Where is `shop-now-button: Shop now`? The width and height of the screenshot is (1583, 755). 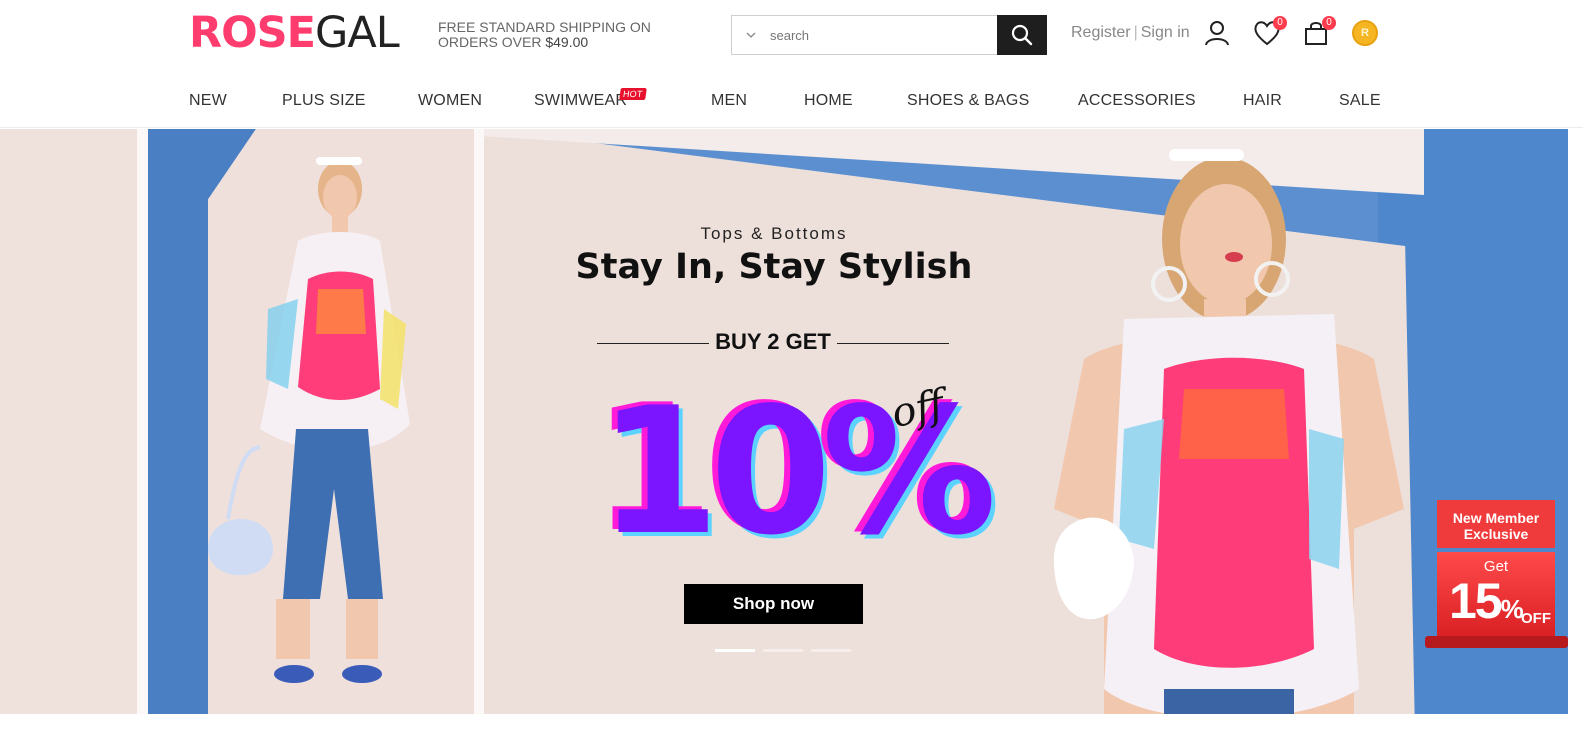 shop-now-button: Shop now is located at coordinates (773, 604).